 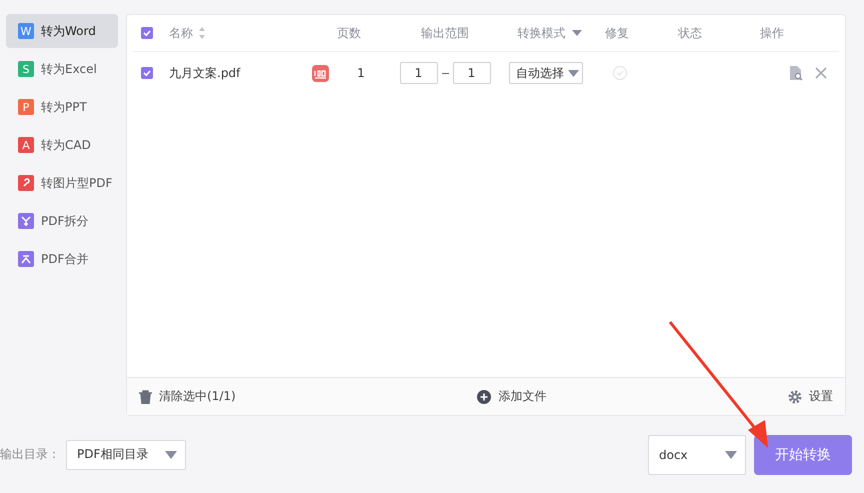 What do you see at coordinates (181, 33) in the screenshot?
I see `column-header: 名称` at bounding box center [181, 33].